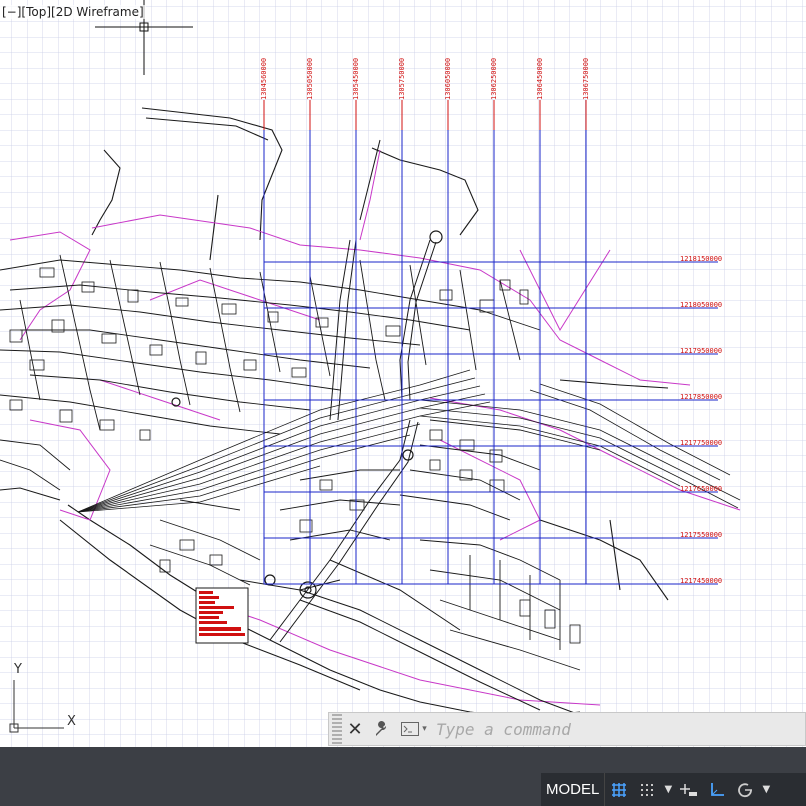  I want to click on grid-label-vertical: 1306750000, so click(586, 79).